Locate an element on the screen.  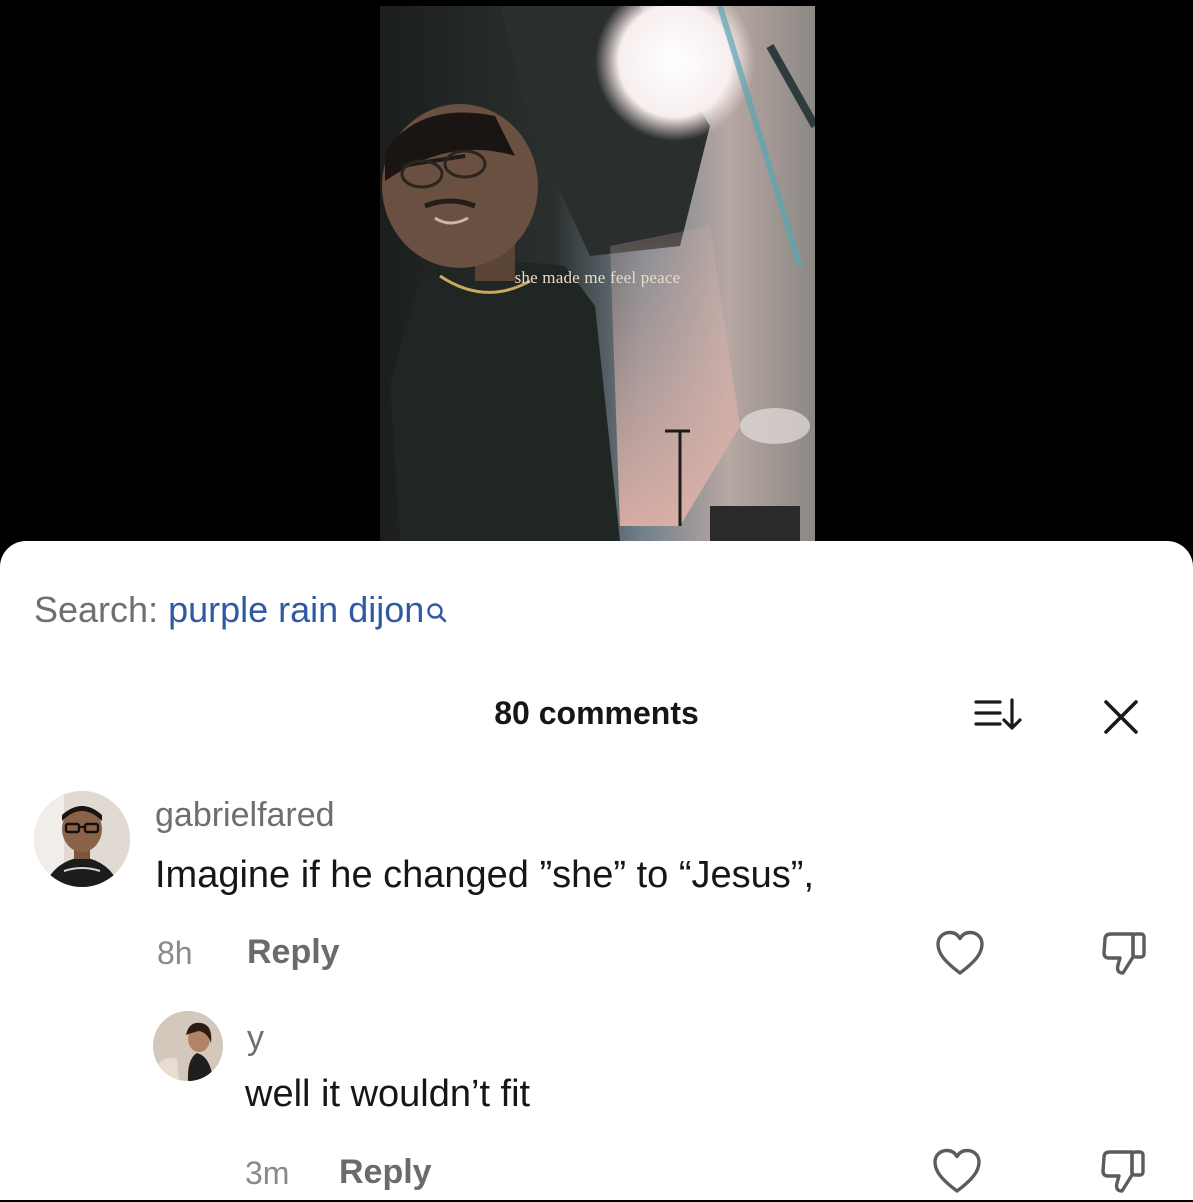
comment-text: Imagine if he changed ”she” to “Jesus”, is located at coordinates (485, 875).